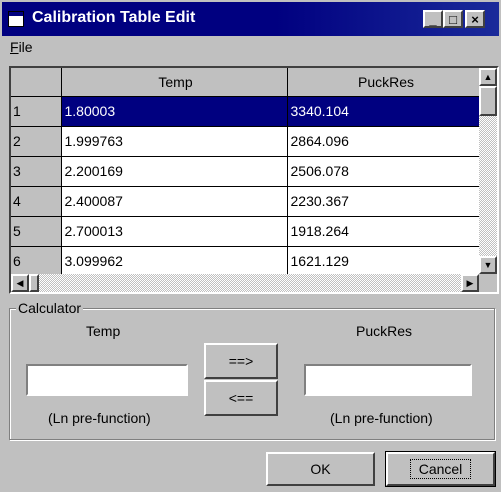 This screenshot has height=492, width=501. I want to click on maximize-button: □, so click(453, 19).